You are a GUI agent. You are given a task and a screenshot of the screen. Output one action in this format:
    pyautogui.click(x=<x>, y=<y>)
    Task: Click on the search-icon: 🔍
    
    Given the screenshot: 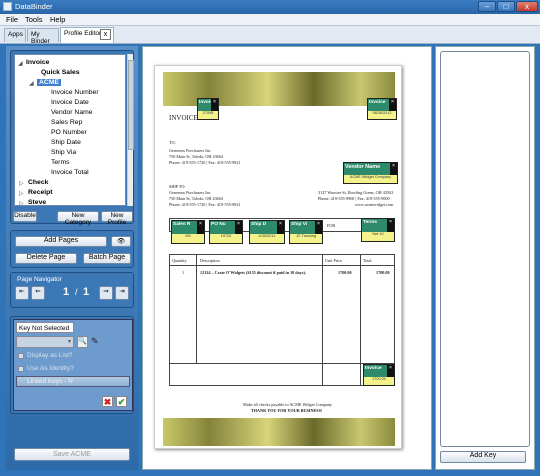 What is the action you would take?
    pyautogui.click(x=82, y=342)
    